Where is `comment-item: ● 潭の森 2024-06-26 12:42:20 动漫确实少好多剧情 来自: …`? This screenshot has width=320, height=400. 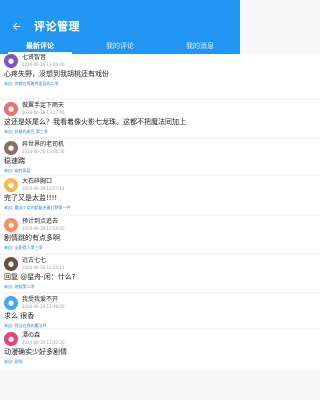
comment-item: ● 潭の森 2024-06-26 12:42:20 动漫确实少好多剧情 来自: … is located at coordinates (160, 350).